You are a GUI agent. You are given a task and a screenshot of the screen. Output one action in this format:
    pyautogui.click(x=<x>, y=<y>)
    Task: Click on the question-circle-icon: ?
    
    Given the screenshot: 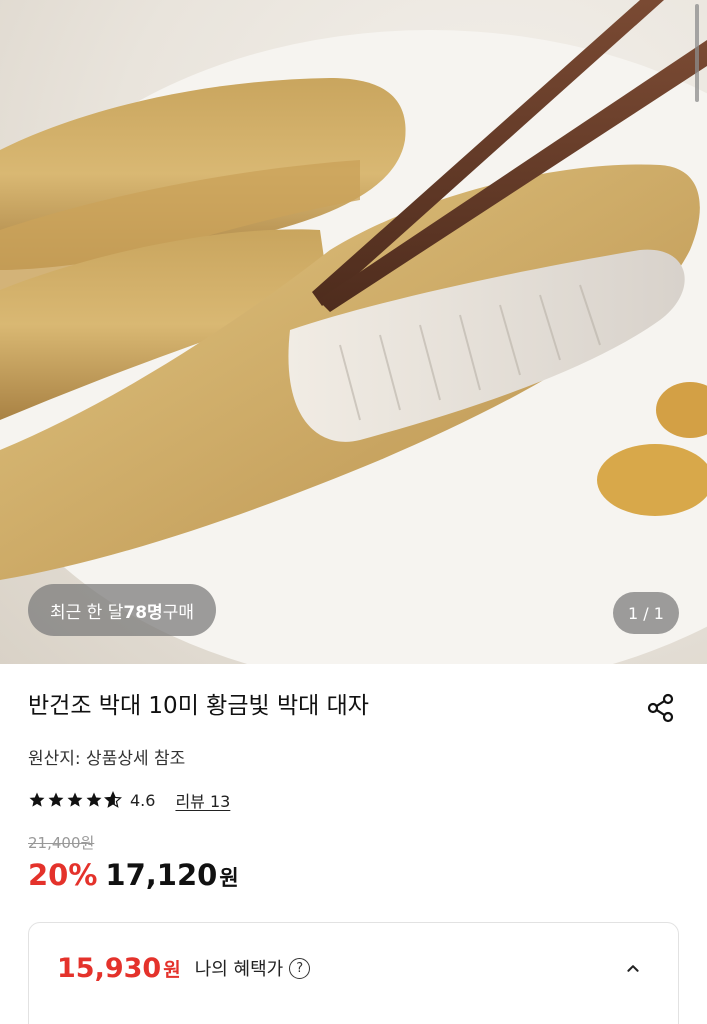 What is the action you would take?
    pyautogui.click(x=300, y=968)
    